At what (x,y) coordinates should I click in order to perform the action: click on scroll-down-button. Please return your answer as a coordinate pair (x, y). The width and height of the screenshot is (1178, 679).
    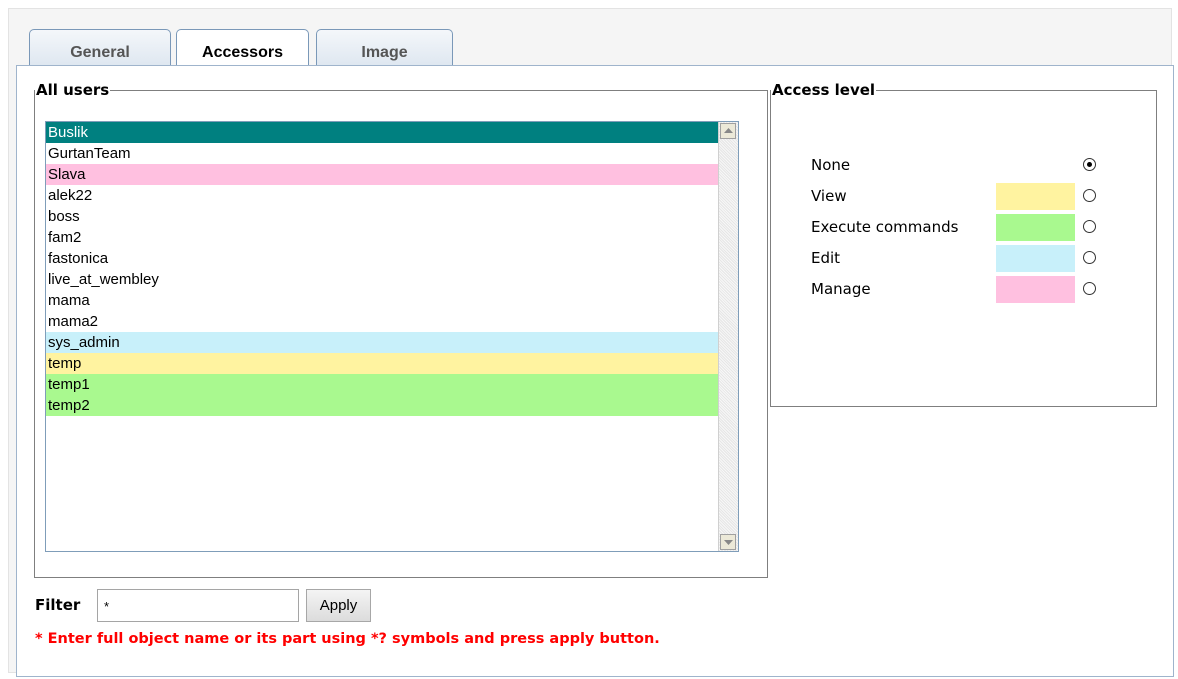
    Looking at the image, I should click on (728, 542).